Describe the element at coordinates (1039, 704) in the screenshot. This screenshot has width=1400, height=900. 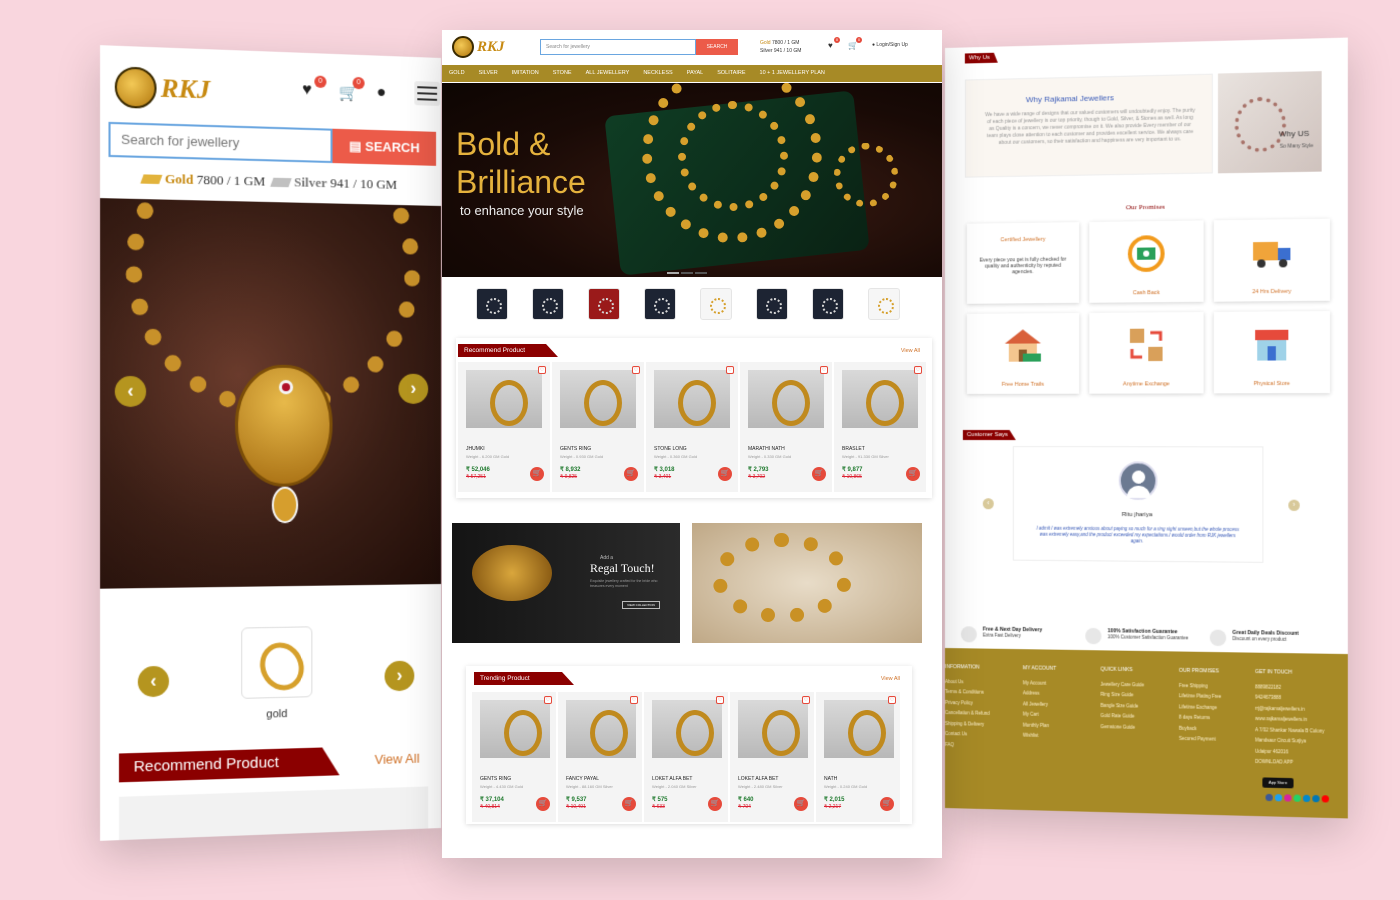
I see `footer-link: All Jewellery` at that location.